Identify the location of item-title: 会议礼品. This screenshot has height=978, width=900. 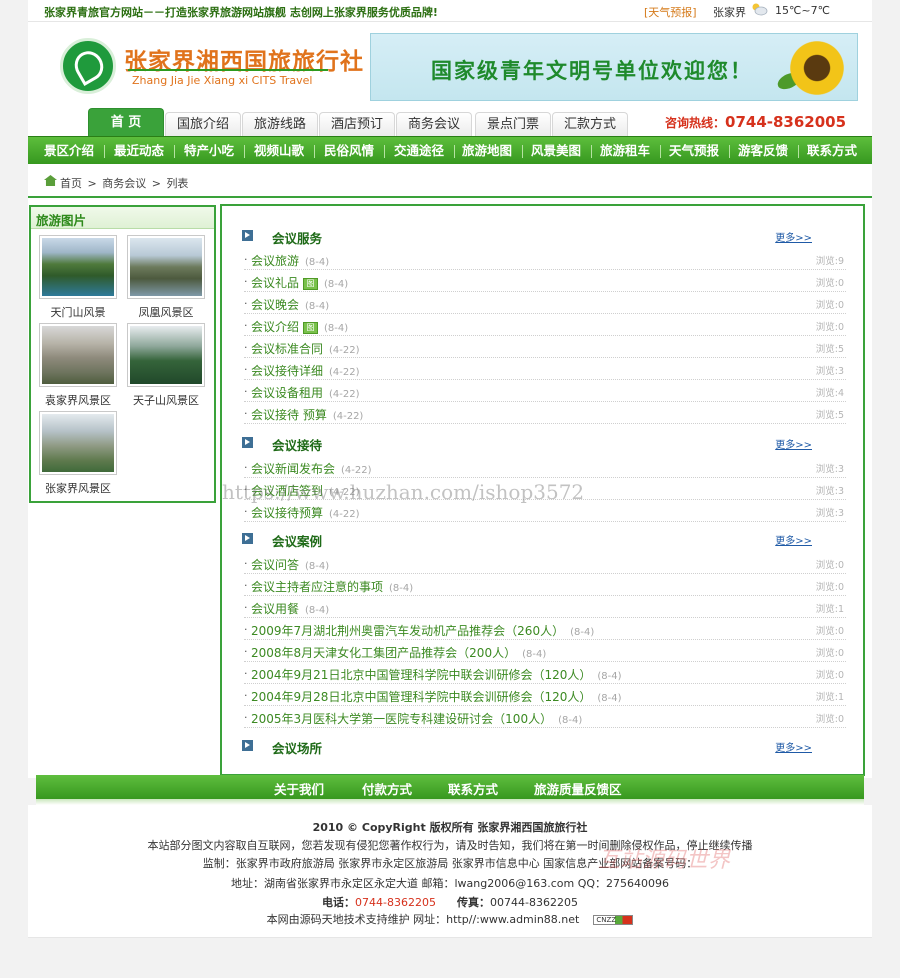
(275, 283).